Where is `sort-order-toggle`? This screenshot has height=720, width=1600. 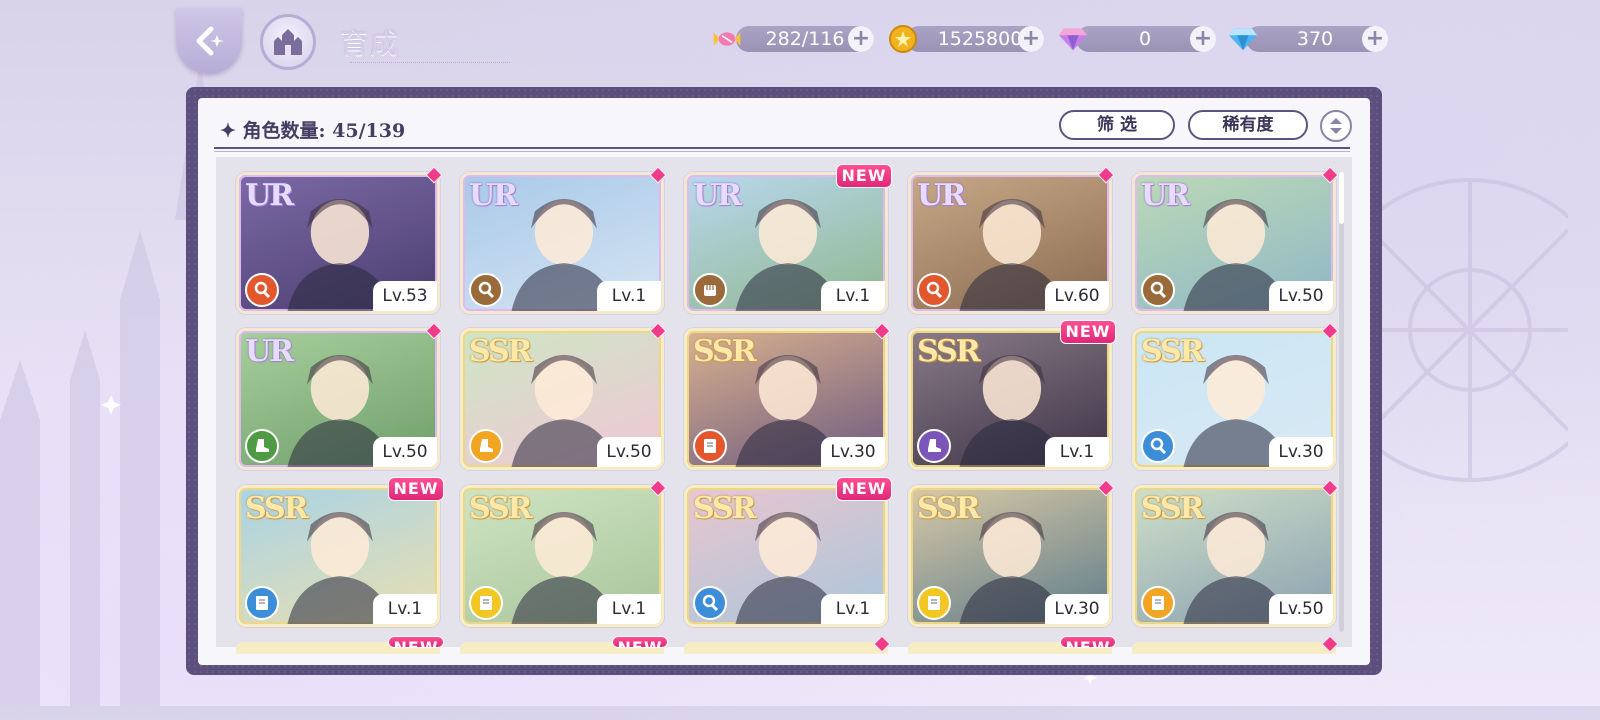 sort-order-toggle is located at coordinates (1336, 126).